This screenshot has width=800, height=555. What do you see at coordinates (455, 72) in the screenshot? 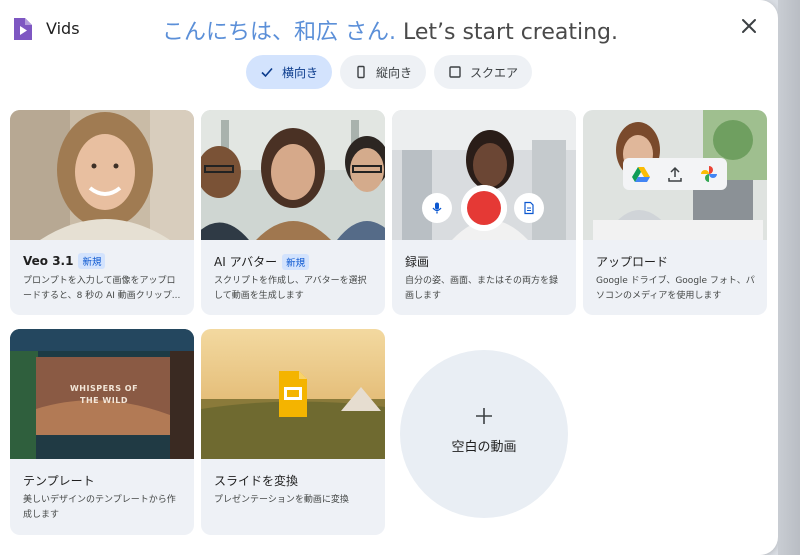
I see `square-frame-icon` at bounding box center [455, 72].